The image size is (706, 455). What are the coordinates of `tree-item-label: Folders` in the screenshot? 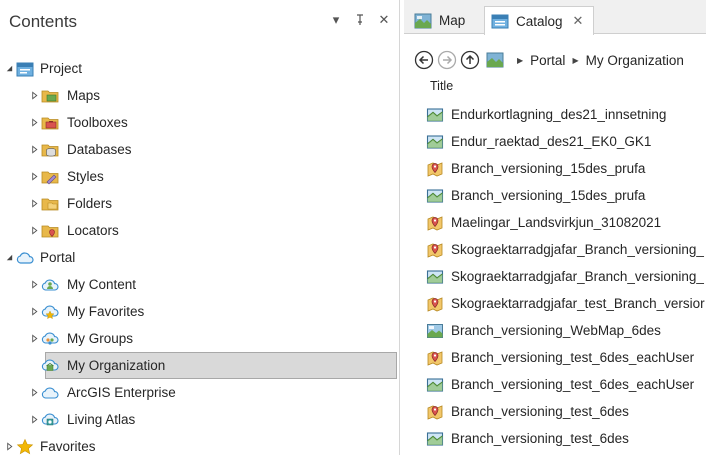 It's located at (90, 203).